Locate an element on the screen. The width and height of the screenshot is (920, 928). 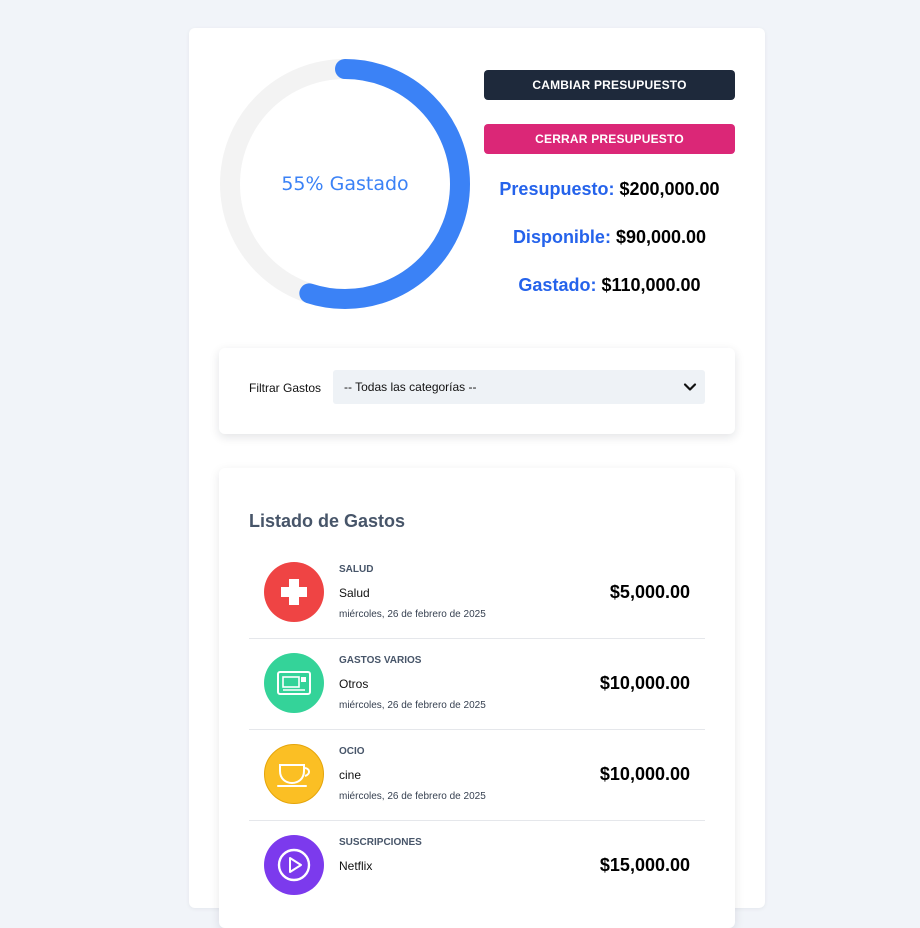
expense-name: Salud is located at coordinates (354, 593).